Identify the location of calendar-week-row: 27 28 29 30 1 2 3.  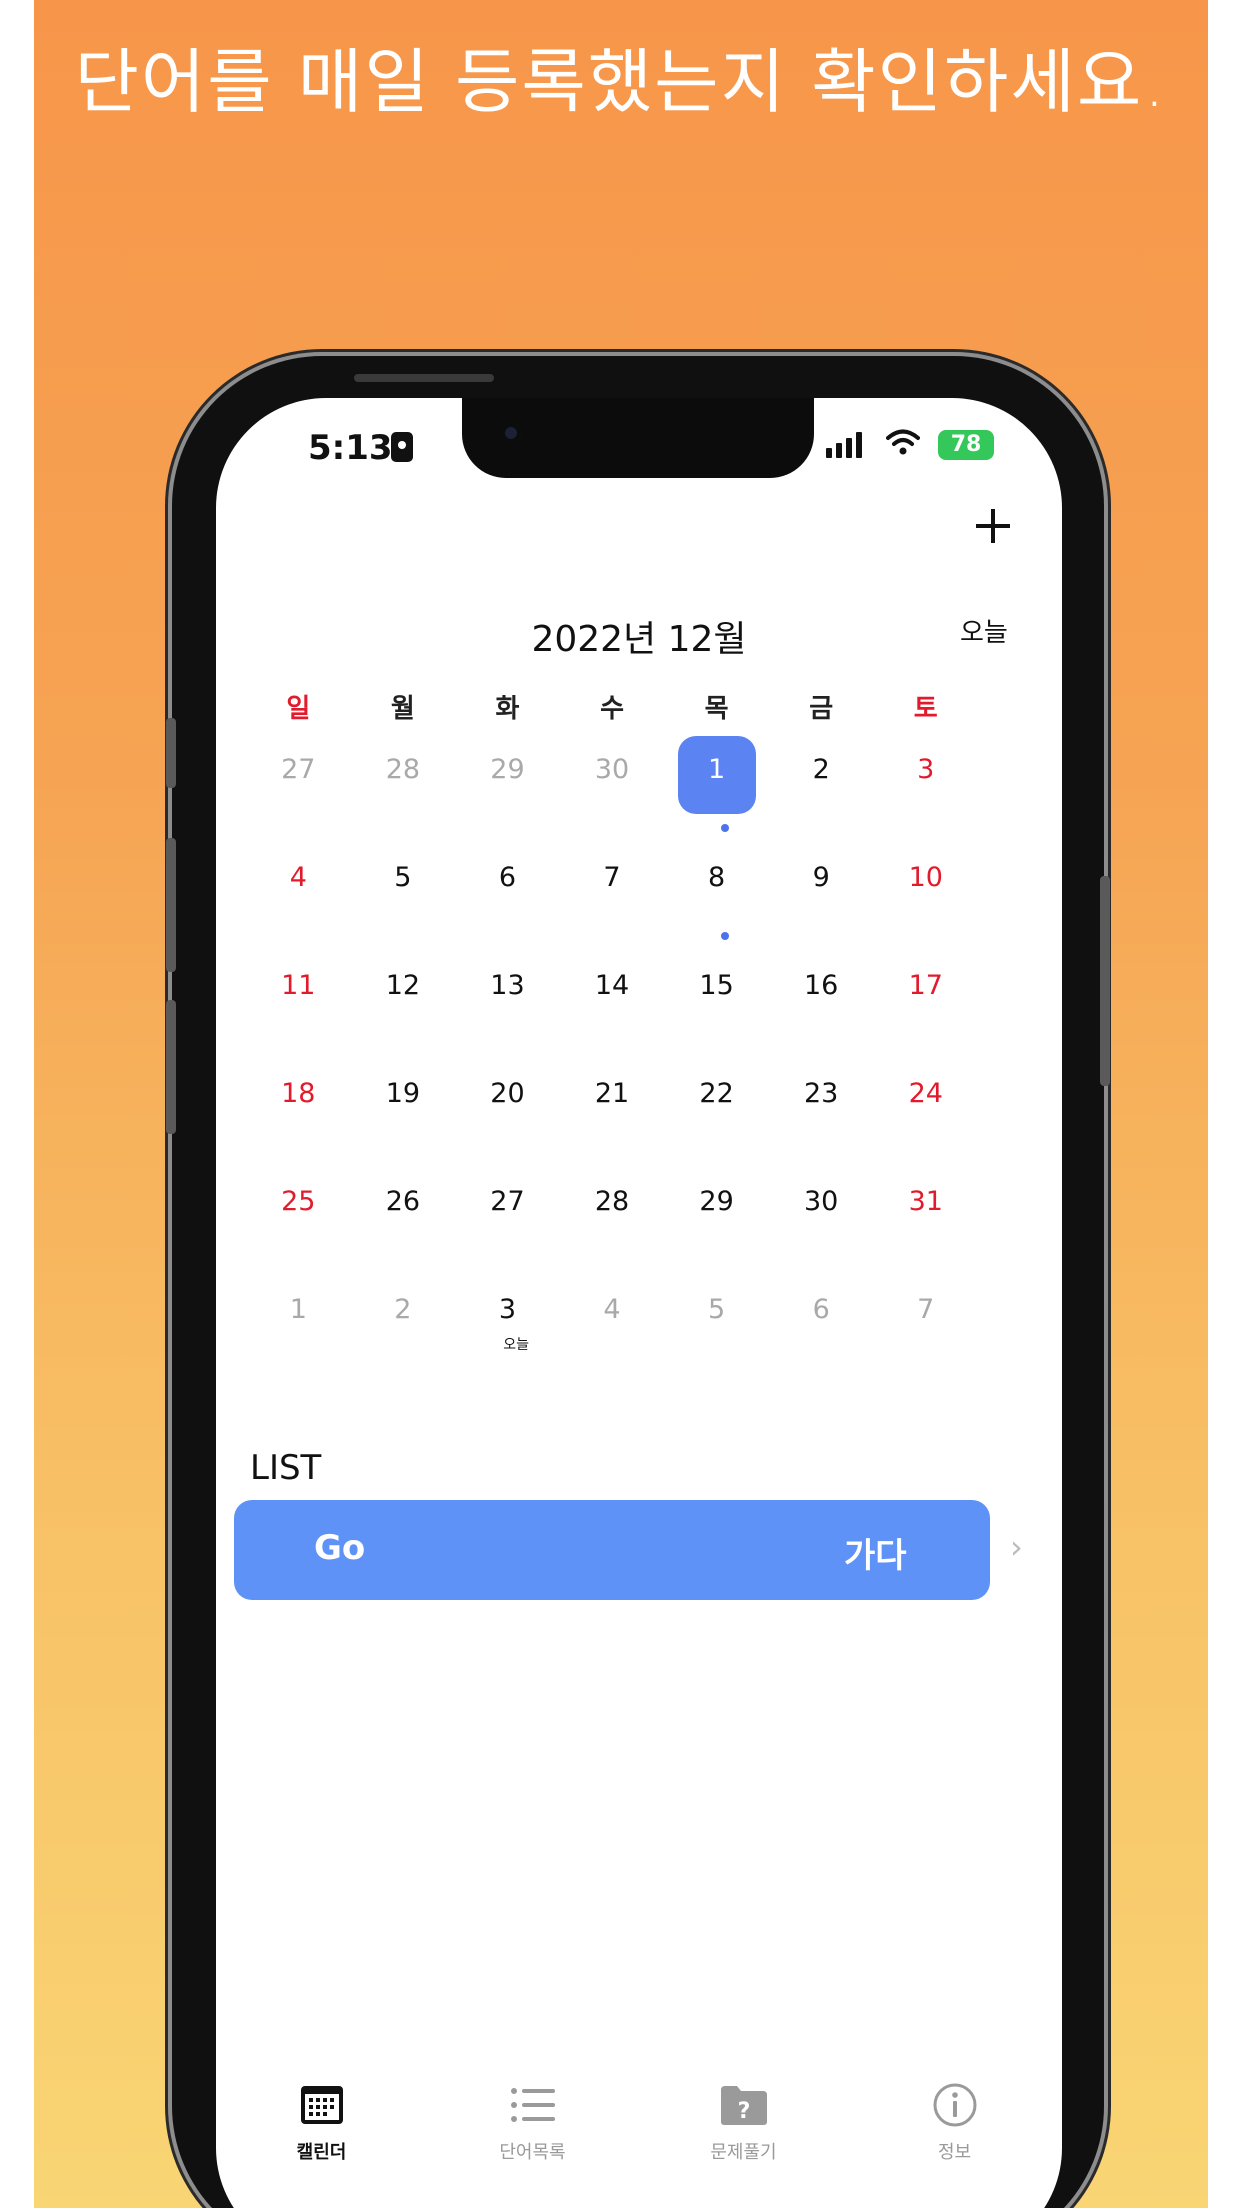
(612, 790).